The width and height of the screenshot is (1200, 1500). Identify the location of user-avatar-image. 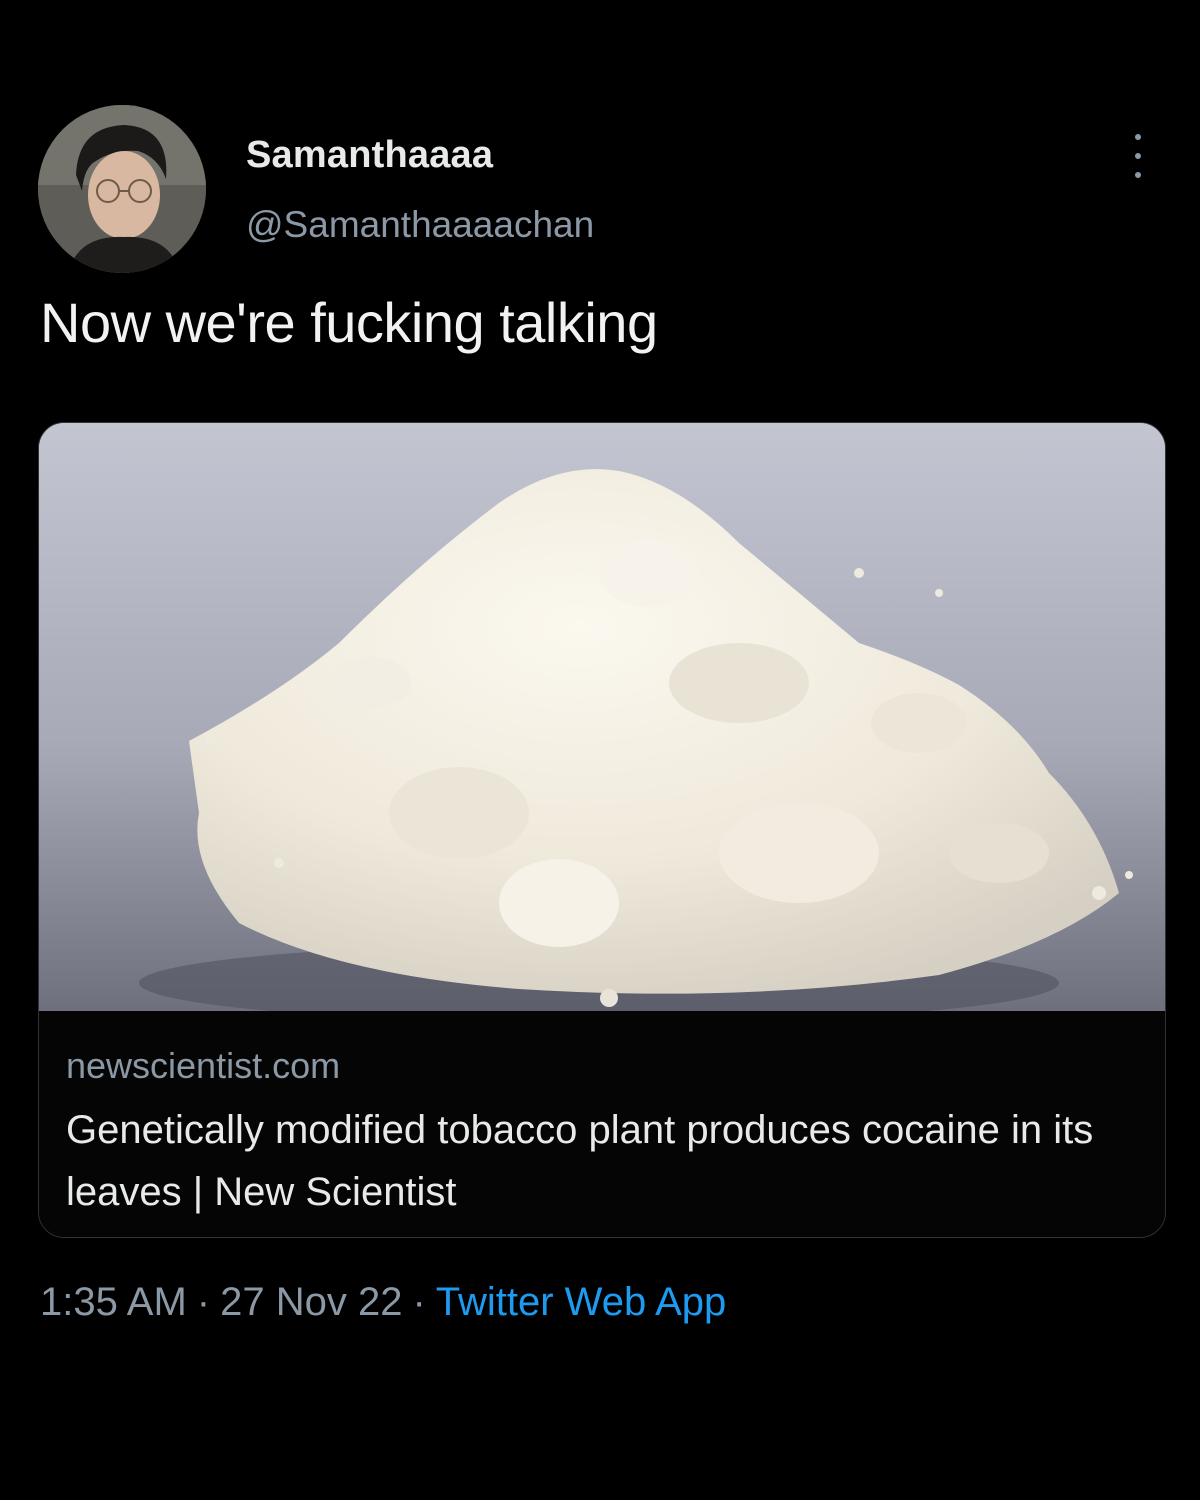
(122, 189).